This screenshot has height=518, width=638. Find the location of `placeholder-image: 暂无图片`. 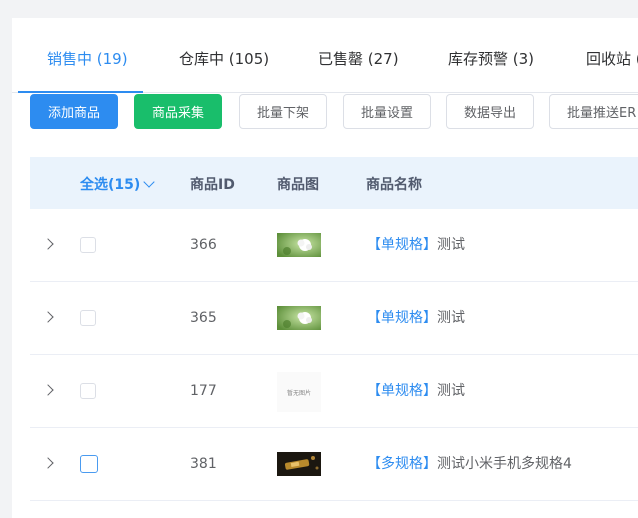

placeholder-image: 暂无图片 is located at coordinates (299, 392).